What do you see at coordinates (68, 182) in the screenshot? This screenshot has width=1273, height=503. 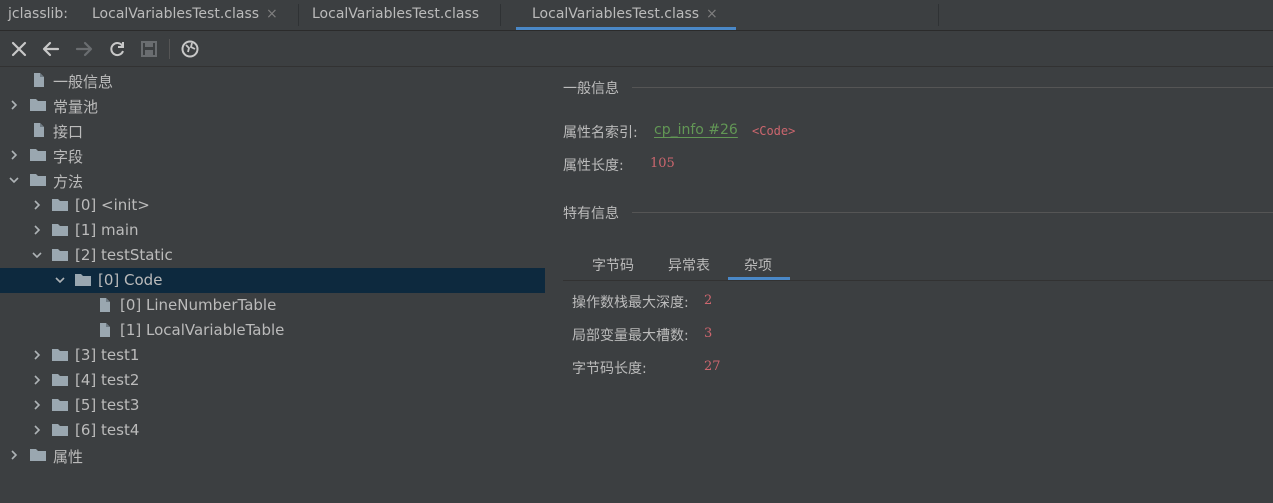 I see `tree-item-label: 方法` at bounding box center [68, 182].